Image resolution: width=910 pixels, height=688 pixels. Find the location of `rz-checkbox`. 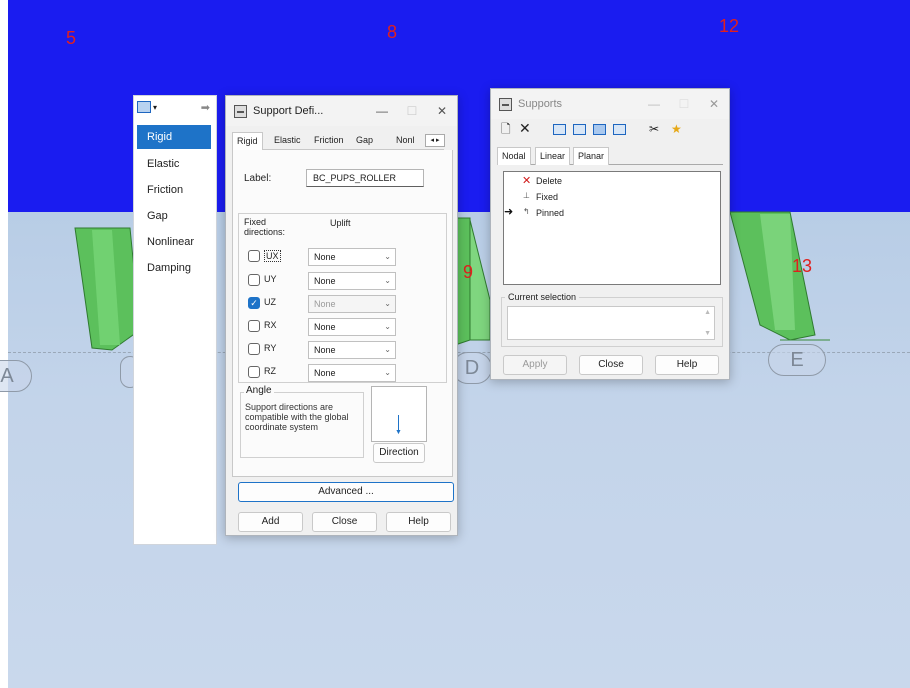

rz-checkbox is located at coordinates (254, 372).